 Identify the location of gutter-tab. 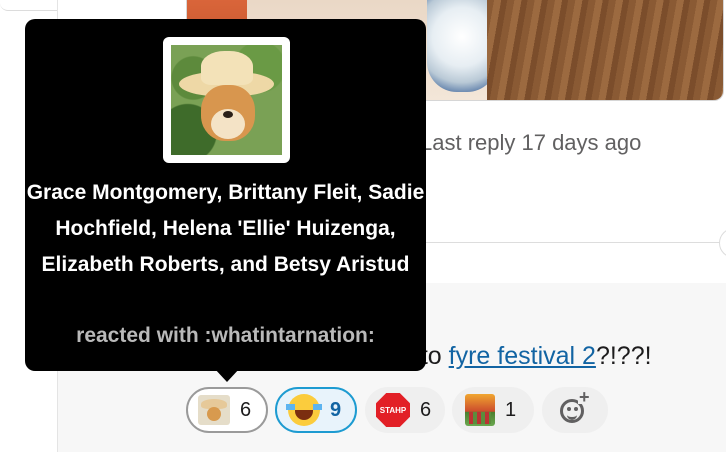
(28, 5).